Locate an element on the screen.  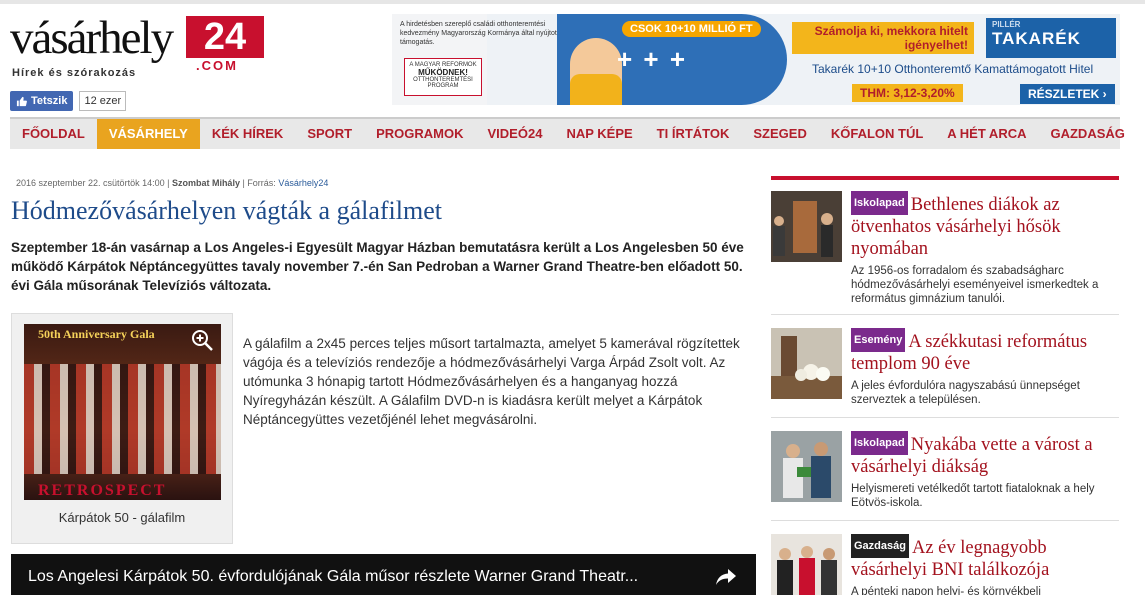
category-badge: Gazdaság is located at coordinates (880, 546).